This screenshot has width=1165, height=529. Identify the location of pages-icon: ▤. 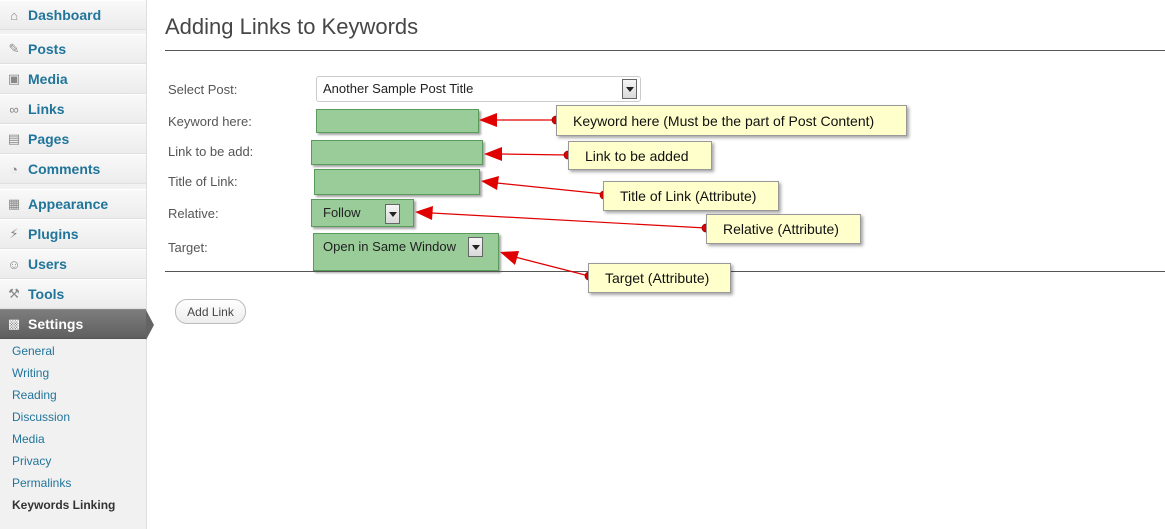
(14, 138).